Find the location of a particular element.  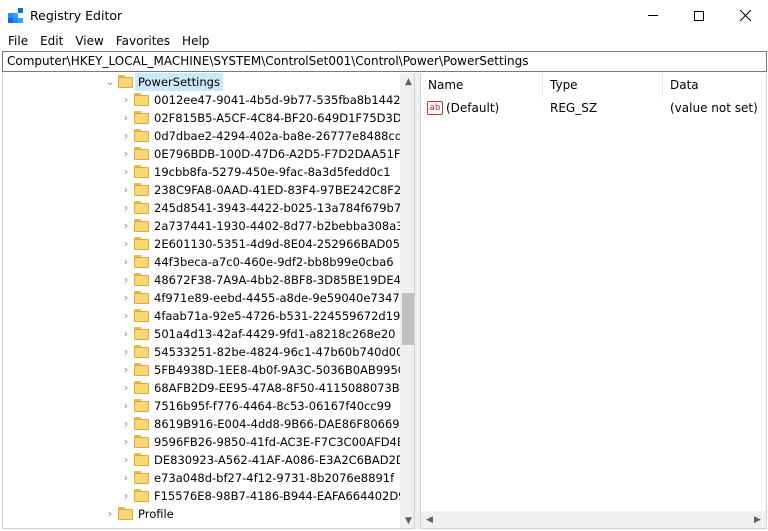

tree-item: › 0d7dbae2-4294-402a-ba8e-26777e8488cd is located at coordinates (202, 136).